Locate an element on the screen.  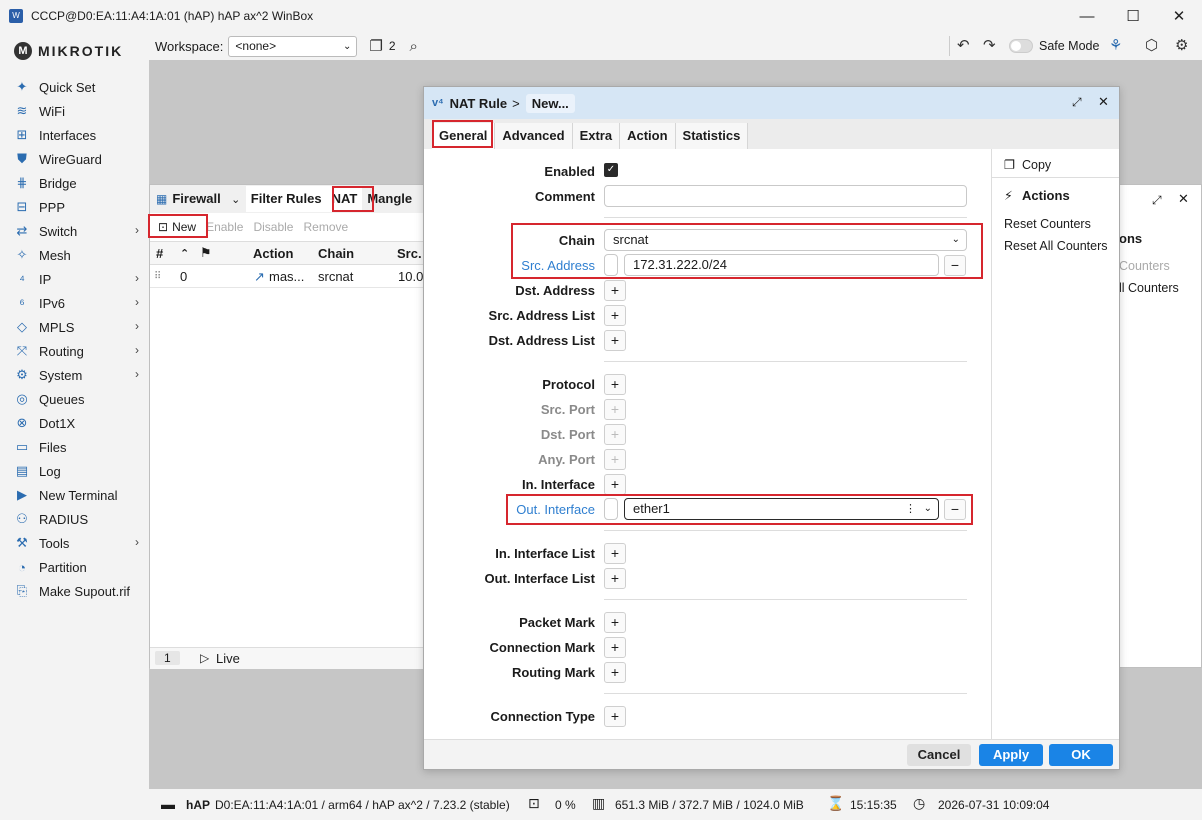
tab-filter-rules: Filter Rules is located at coordinates (286, 199).